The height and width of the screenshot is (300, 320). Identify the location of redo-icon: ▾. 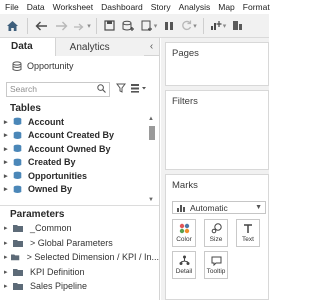
(82, 26).